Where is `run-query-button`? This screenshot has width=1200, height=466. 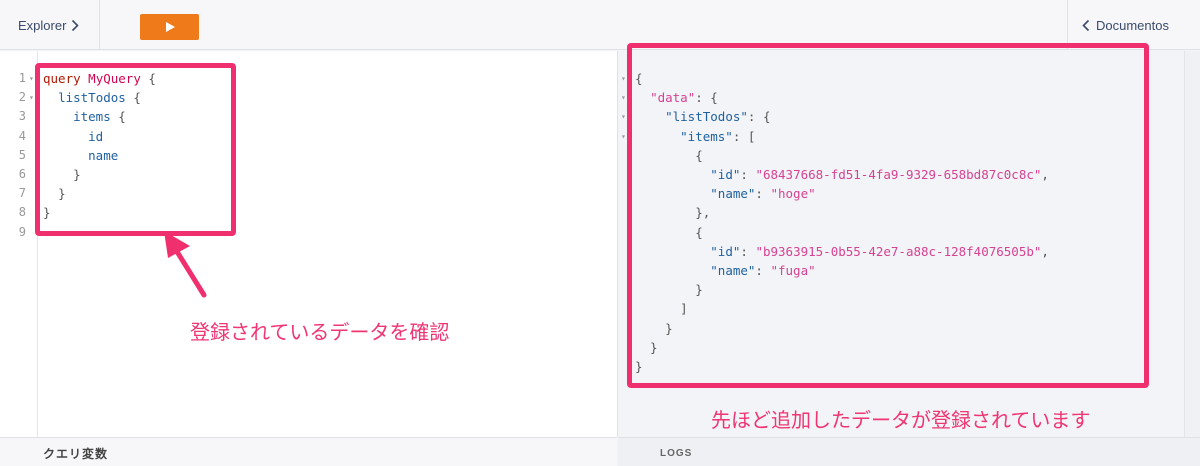 run-query-button is located at coordinates (169, 27).